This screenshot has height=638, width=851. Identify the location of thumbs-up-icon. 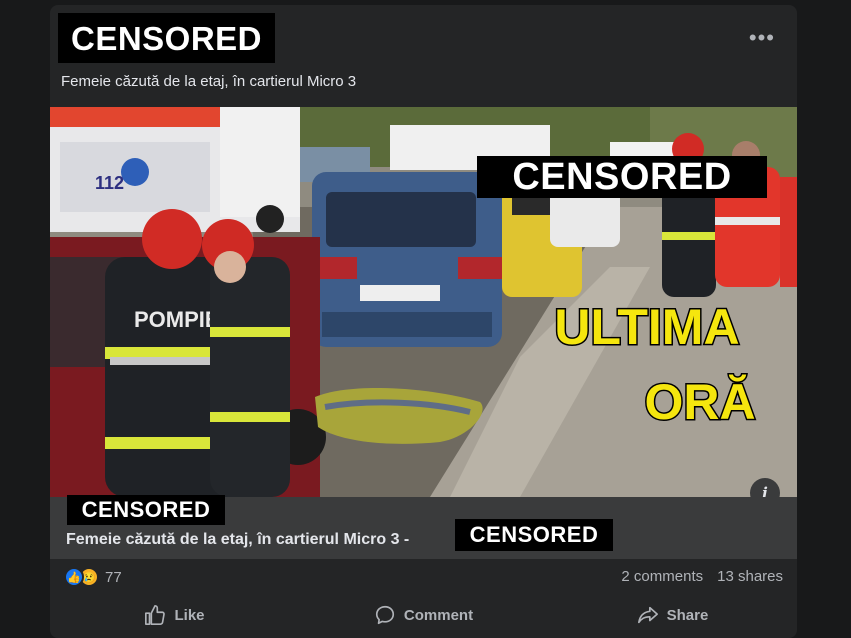
(155, 615).